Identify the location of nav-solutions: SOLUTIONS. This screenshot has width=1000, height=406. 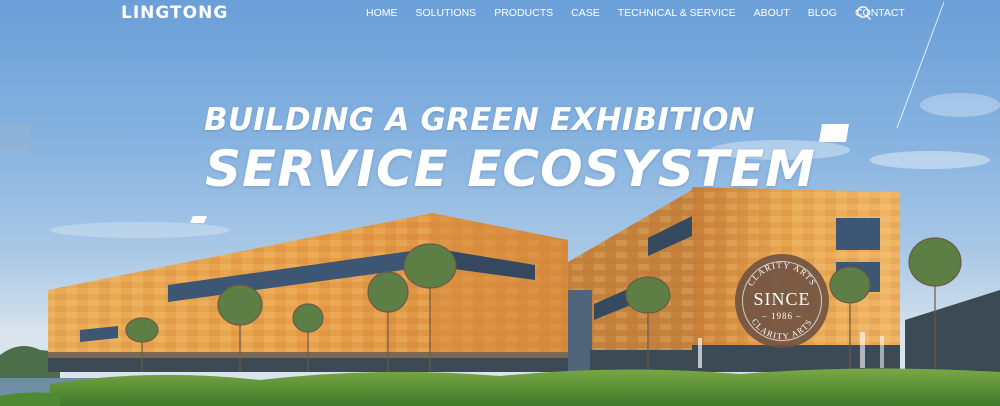
(446, 13).